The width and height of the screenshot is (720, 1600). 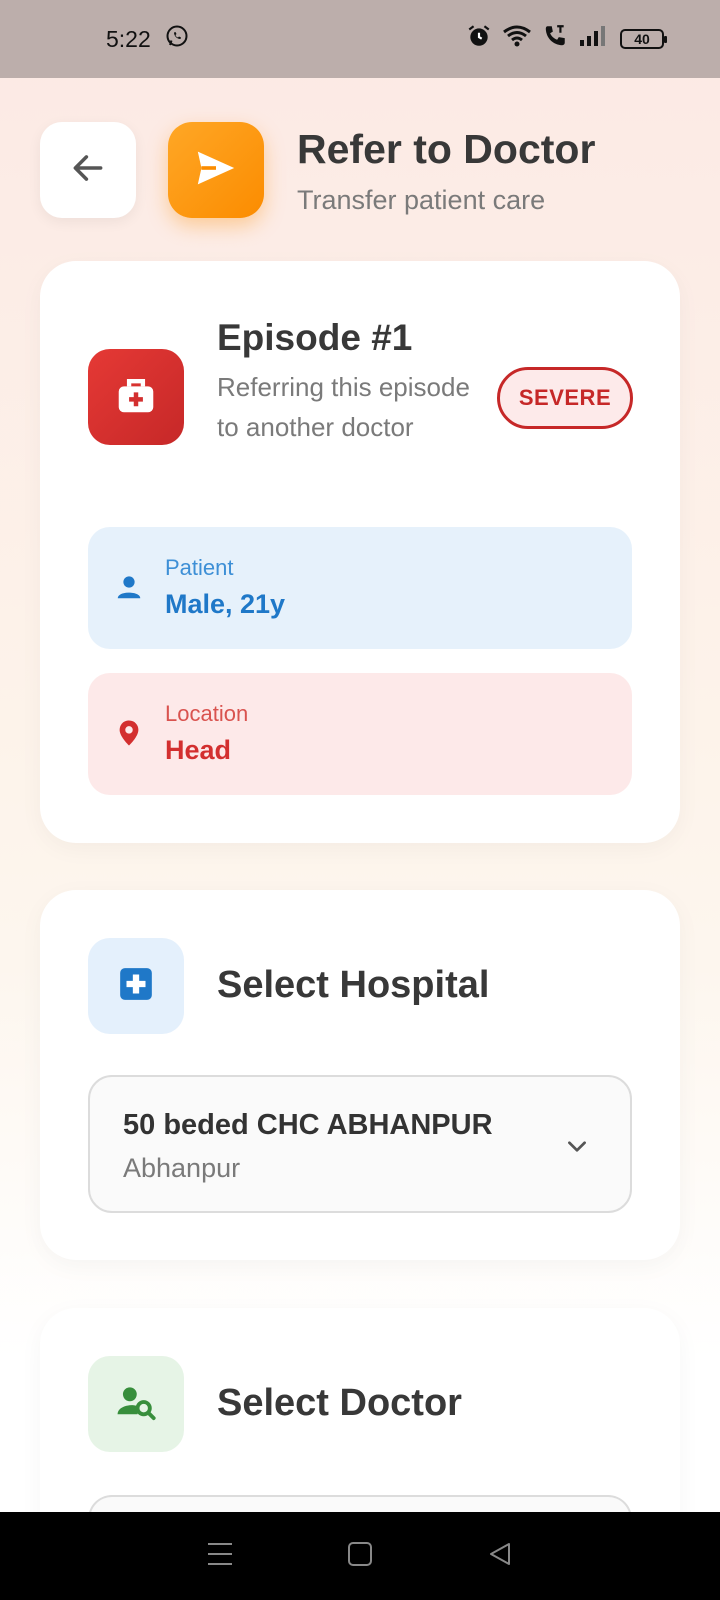 I want to click on wifi-icon, so click(x=517, y=39).